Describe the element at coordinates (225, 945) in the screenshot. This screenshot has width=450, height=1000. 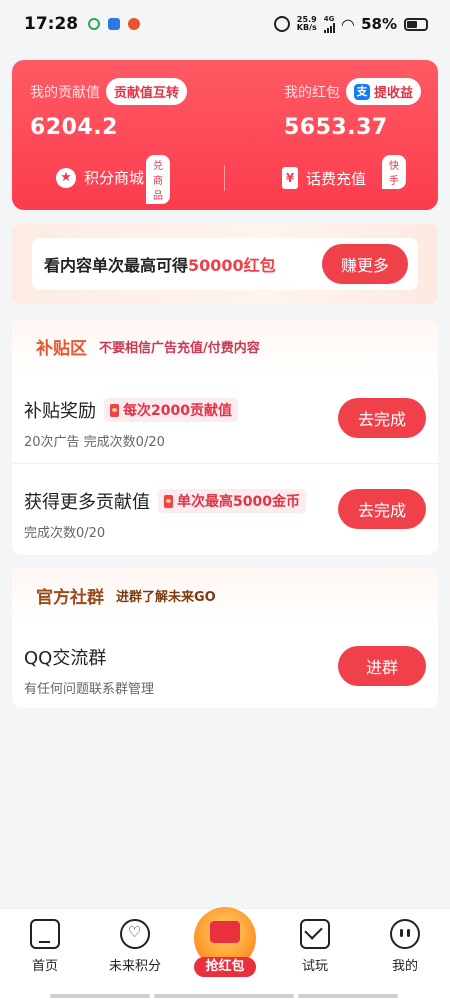
I see `nav-redpacket: 抢红包` at that location.